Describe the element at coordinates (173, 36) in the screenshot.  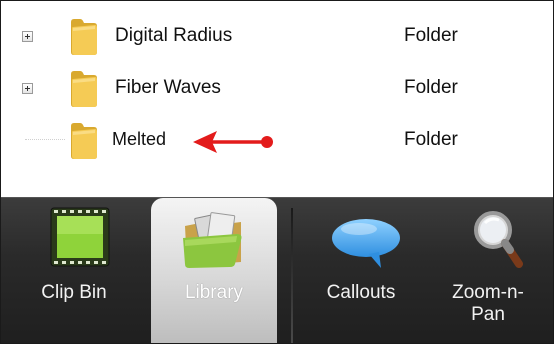
I see `item-name: Digital Radius` at that location.